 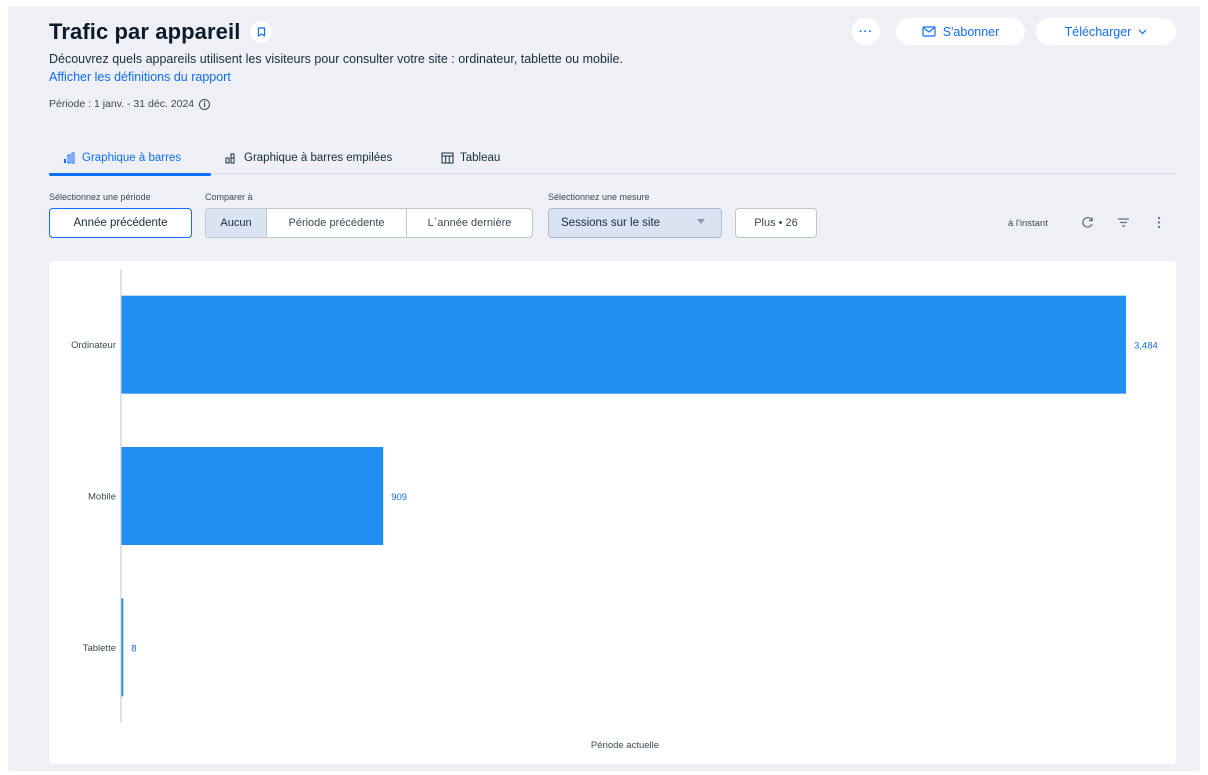 I want to click on download-button: Télécharger, so click(x=1106, y=31).